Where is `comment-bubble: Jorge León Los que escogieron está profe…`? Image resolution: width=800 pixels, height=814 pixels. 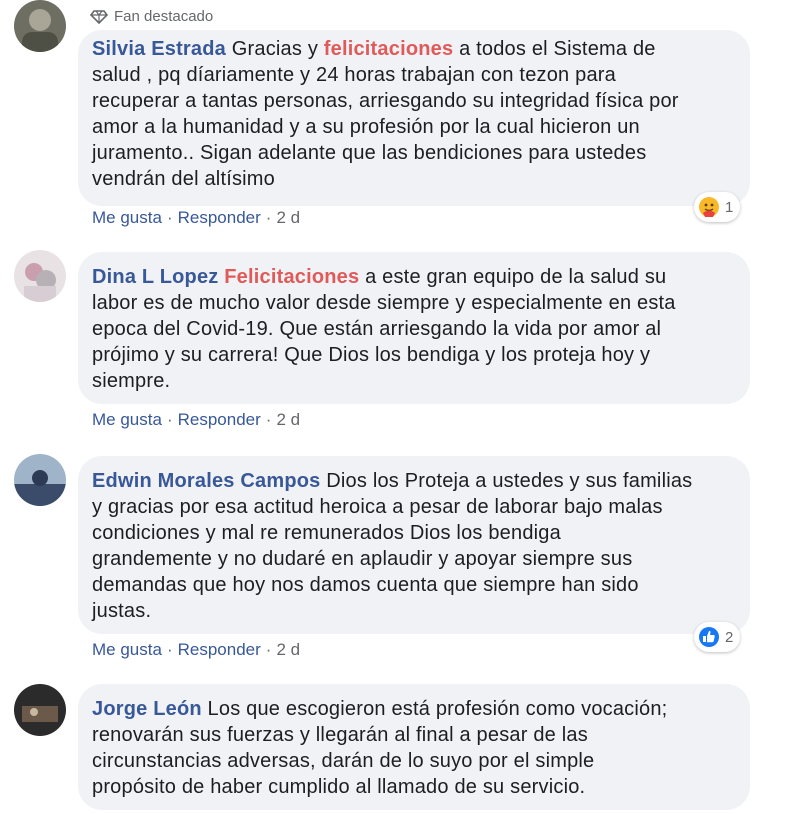 comment-bubble: Jorge León Los que escogieron está profe… is located at coordinates (414, 747).